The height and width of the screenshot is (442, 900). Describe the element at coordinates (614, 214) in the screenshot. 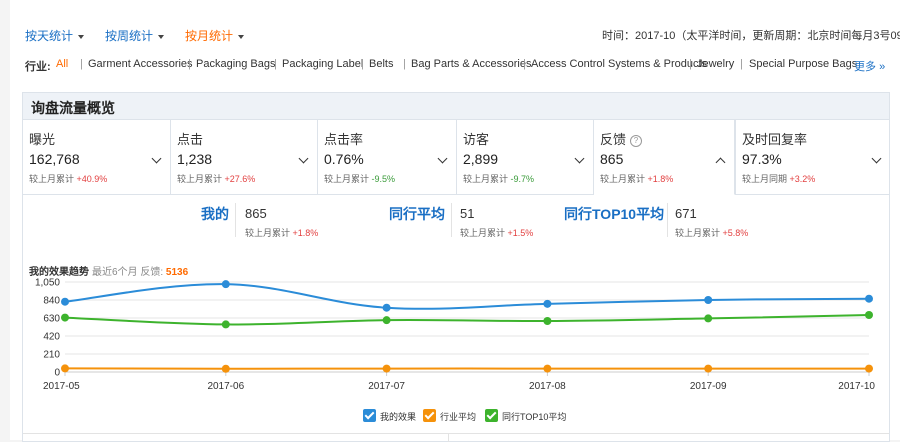

I see `peer-top10-title: 同行TOP10平均` at that location.